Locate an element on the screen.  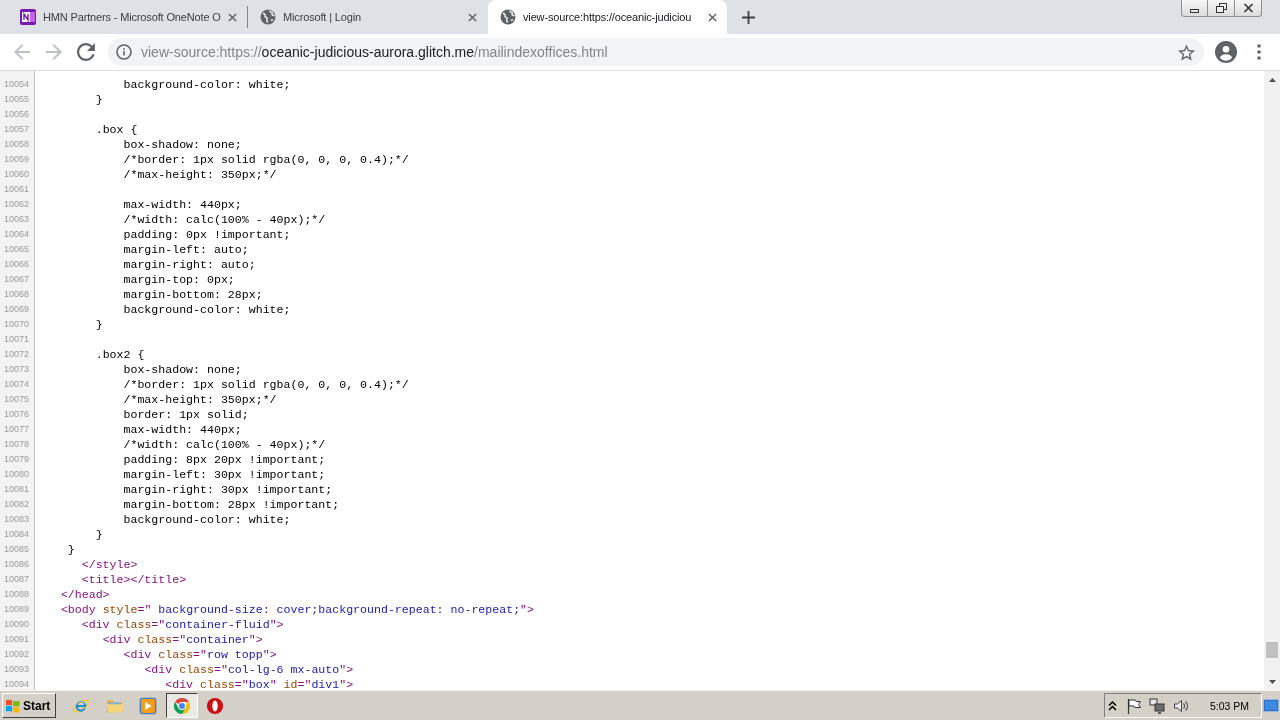
line-number: 10073 is located at coordinates (17, 369).